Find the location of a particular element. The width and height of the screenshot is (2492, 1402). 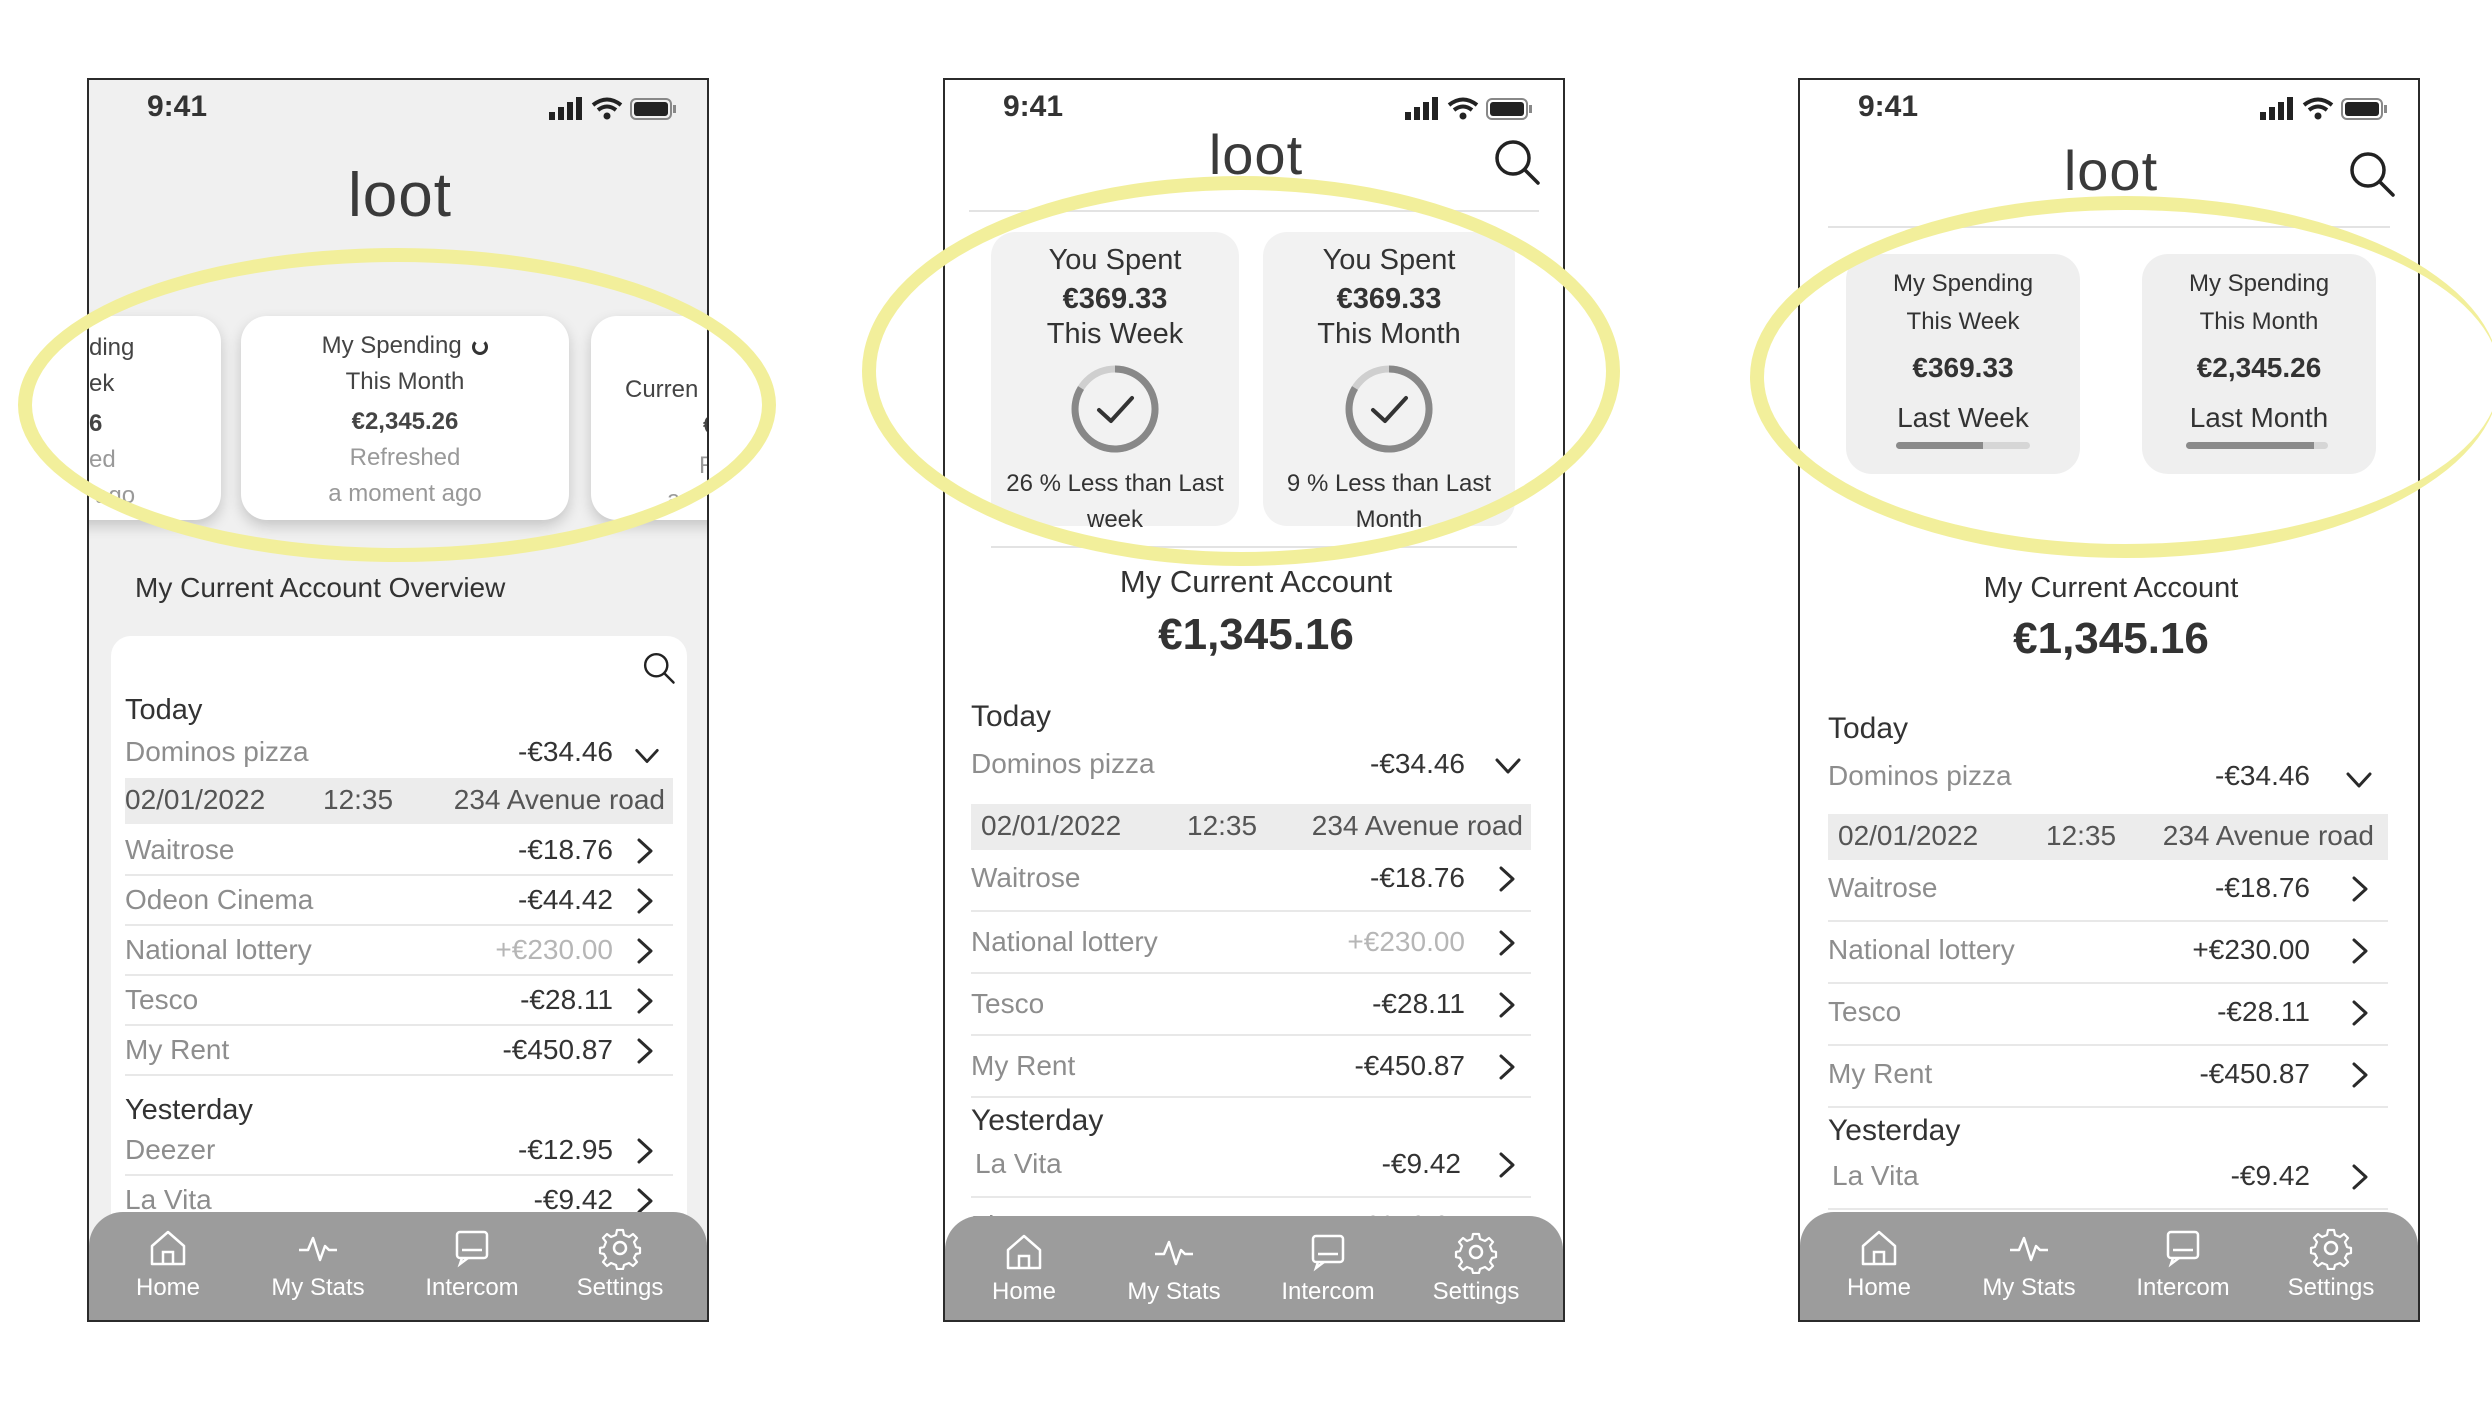

spending-week-card: My Spending This Week €369.33 Last Week is located at coordinates (1963, 364).